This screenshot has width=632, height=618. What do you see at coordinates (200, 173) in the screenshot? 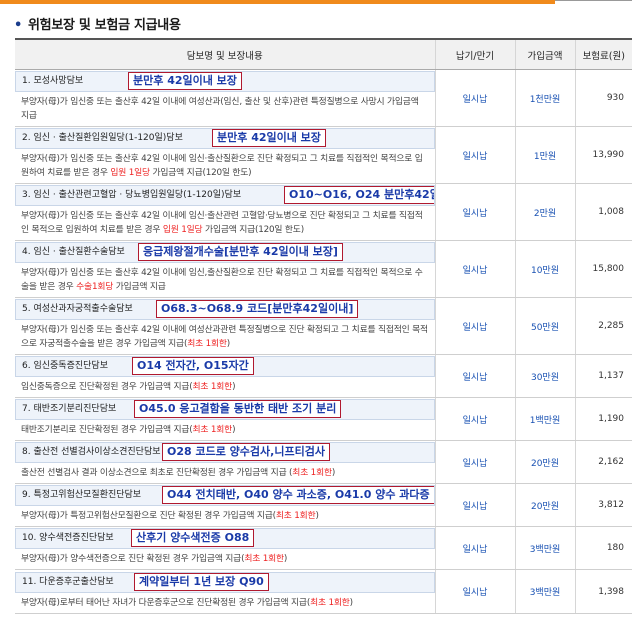
I see `description-text: 가입금액 지급(120일 한도)` at bounding box center [200, 173].